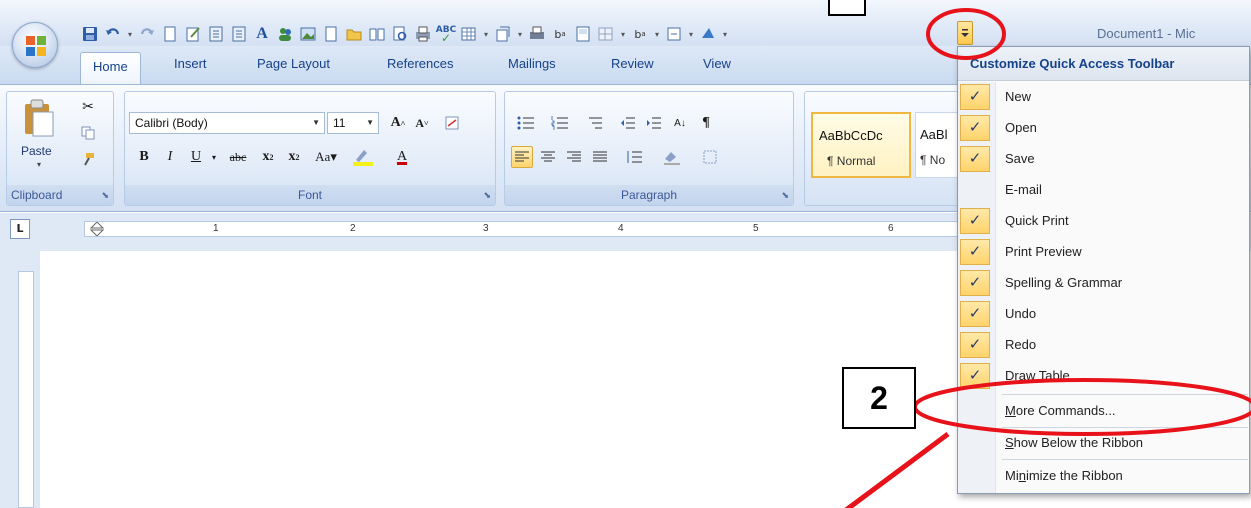 This screenshot has width=1251, height=508. Describe the element at coordinates (196, 157) in the screenshot. I see `underline-button: U` at that location.